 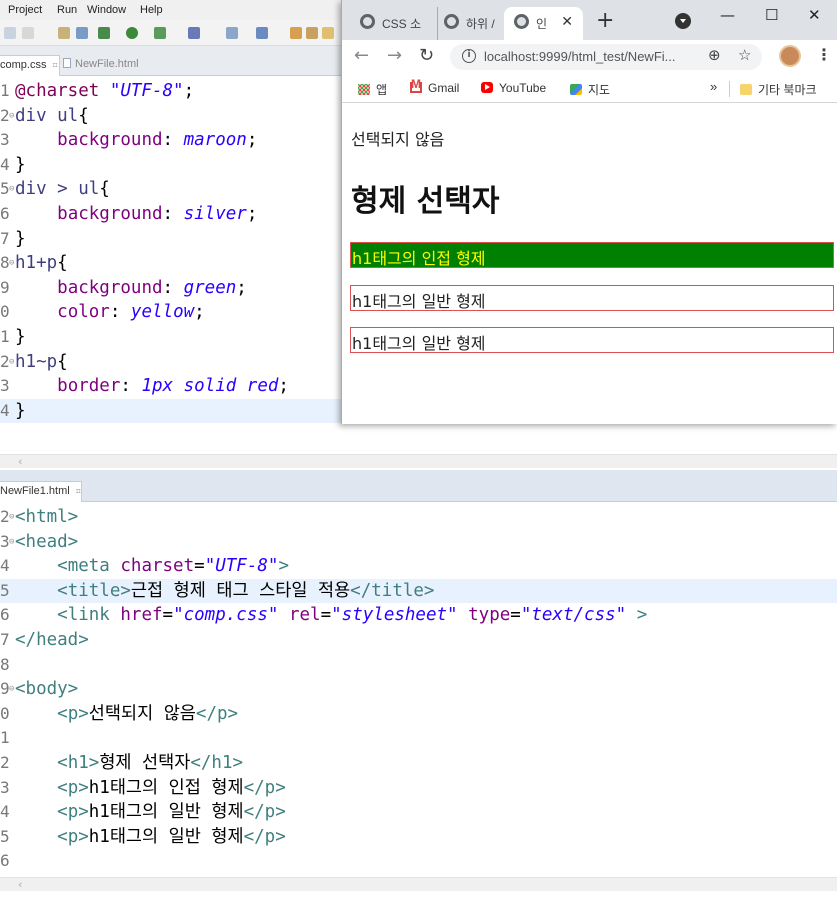 What do you see at coordinates (47, 115) in the screenshot?
I see `code-token: div ul` at bounding box center [47, 115].